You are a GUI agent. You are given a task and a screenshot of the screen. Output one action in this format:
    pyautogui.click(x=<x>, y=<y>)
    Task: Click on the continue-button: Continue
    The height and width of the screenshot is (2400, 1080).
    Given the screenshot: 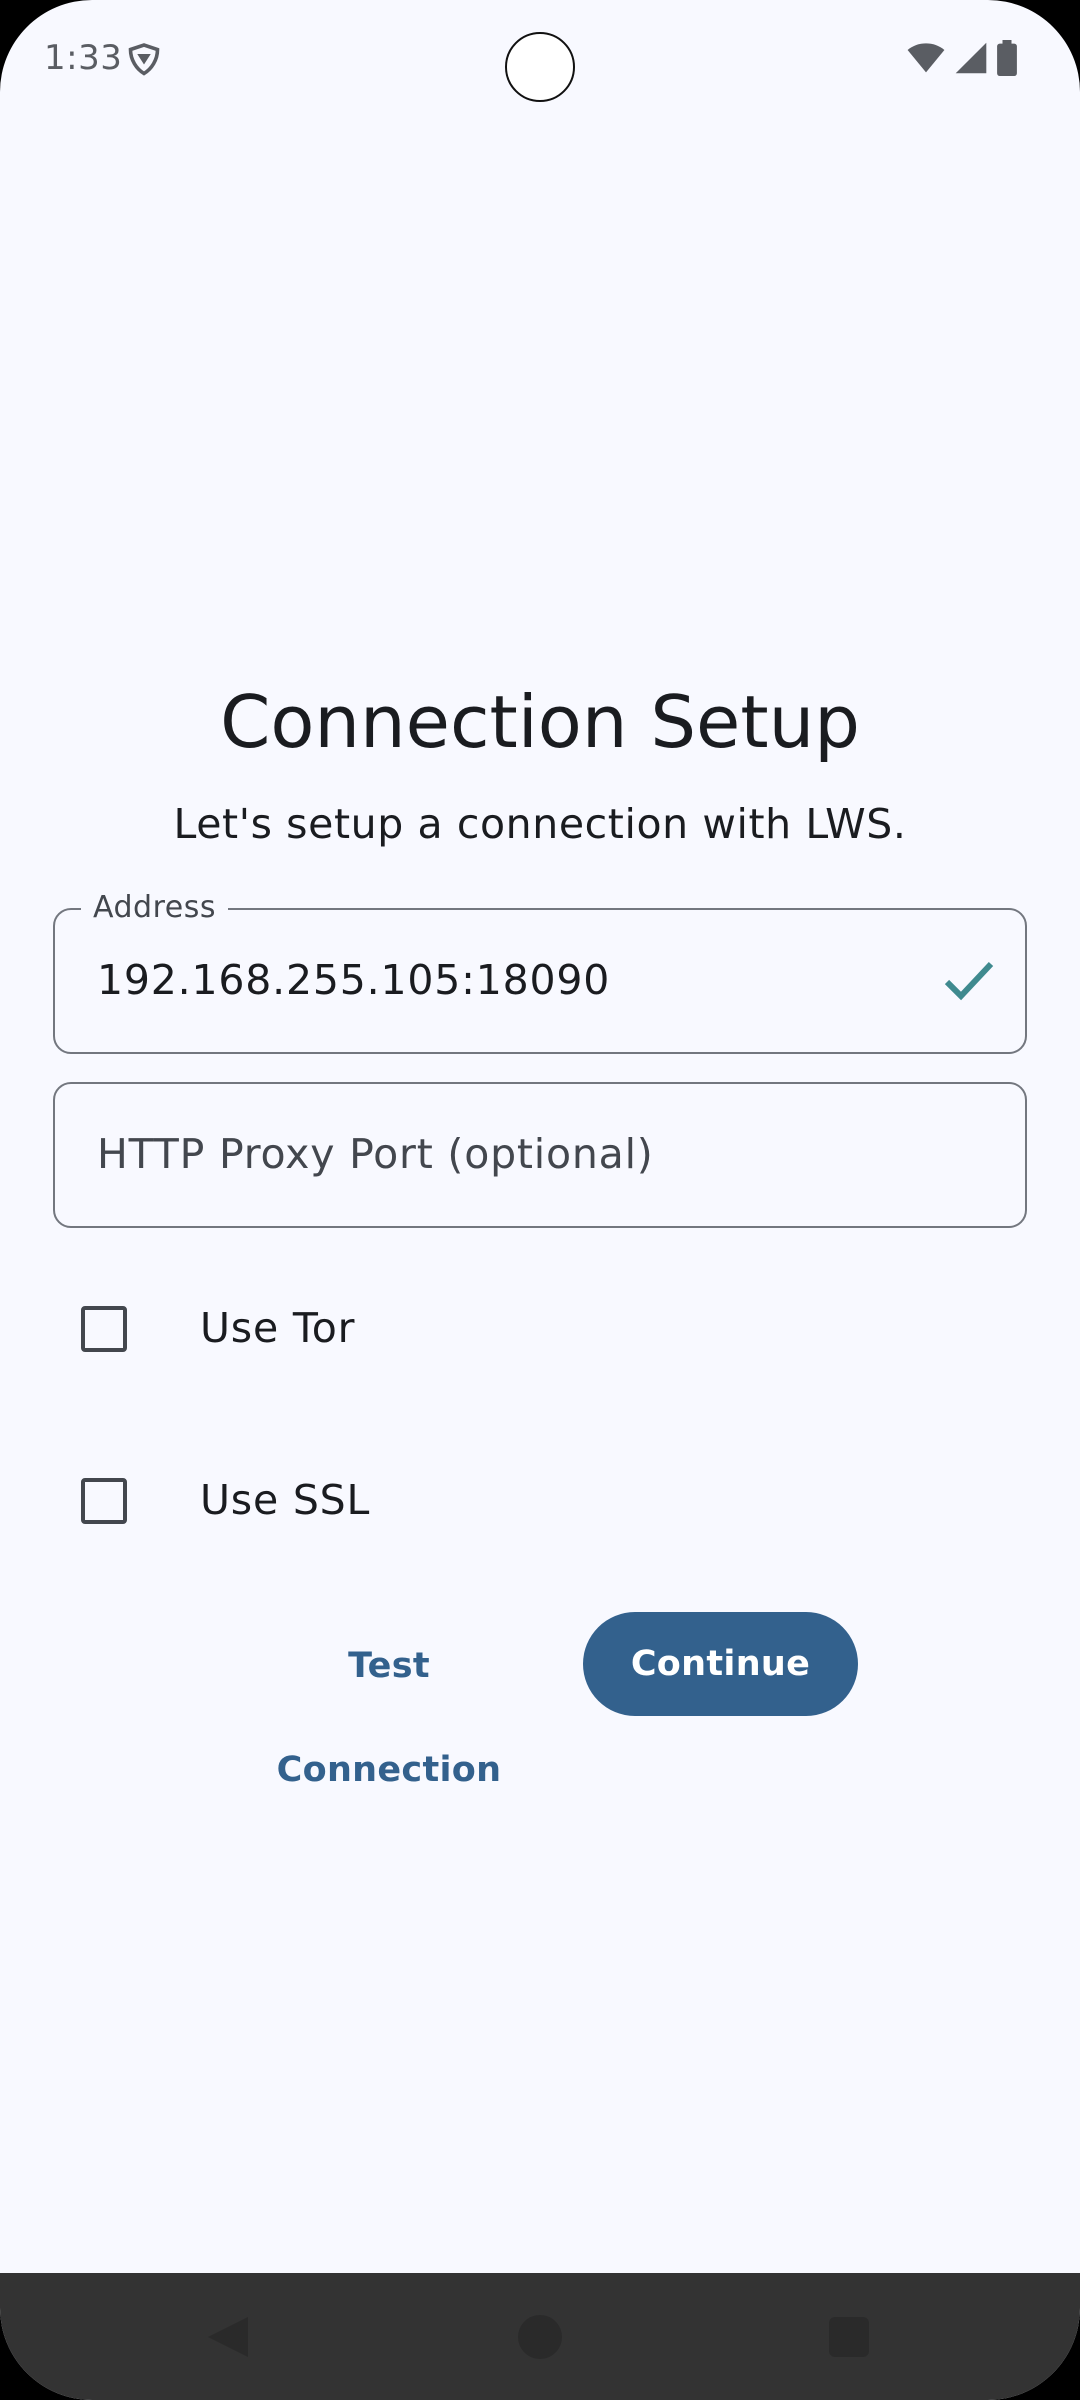 What is the action you would take?
    pyautogui.click(x=720, y=1664)
    